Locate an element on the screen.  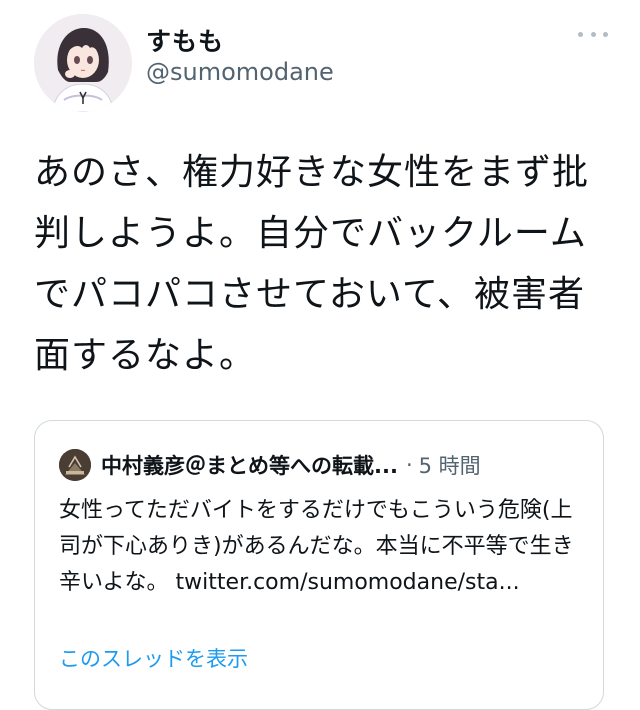
quoted-avatar is located at coordinates (75, 465).